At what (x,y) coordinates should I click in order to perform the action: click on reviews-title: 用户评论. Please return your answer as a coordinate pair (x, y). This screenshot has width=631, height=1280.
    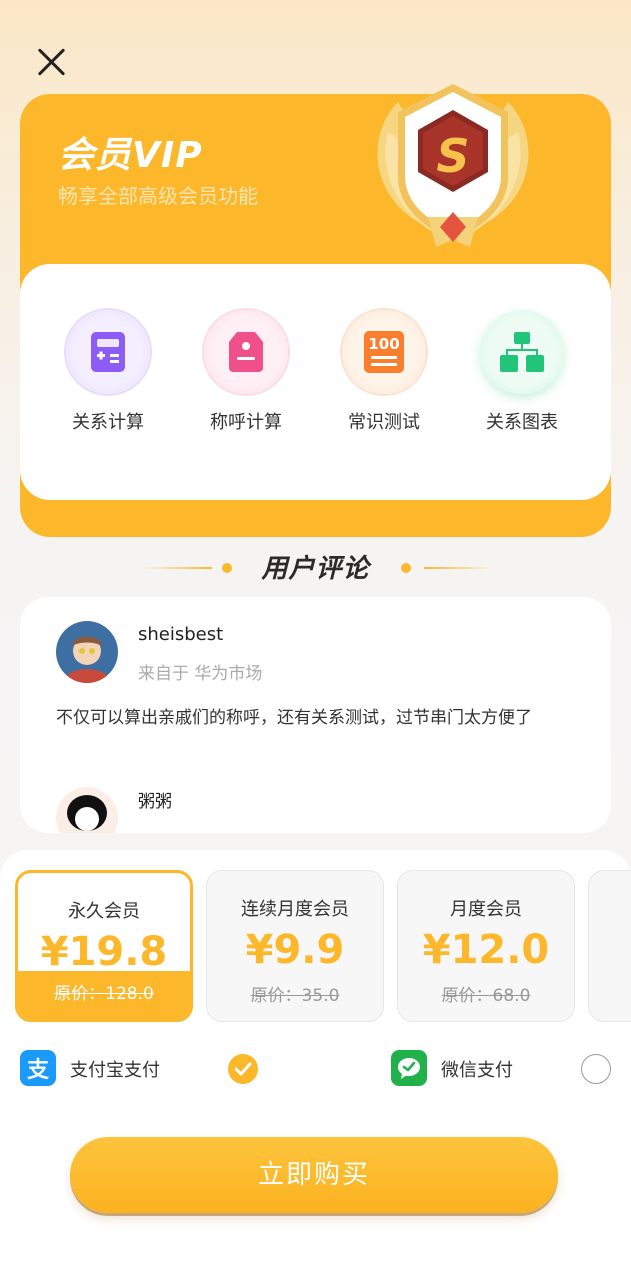
    Looking at the image, I should click on (315, 569).